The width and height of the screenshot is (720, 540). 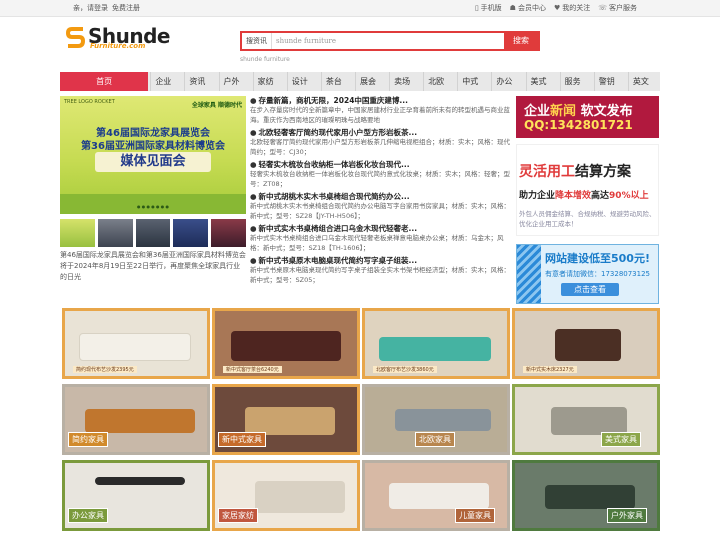 I want to click on ad-website-build: 网站建设低至500元! 有意者请加微信：17328073125 点击查看, so click(x=587, y=274).